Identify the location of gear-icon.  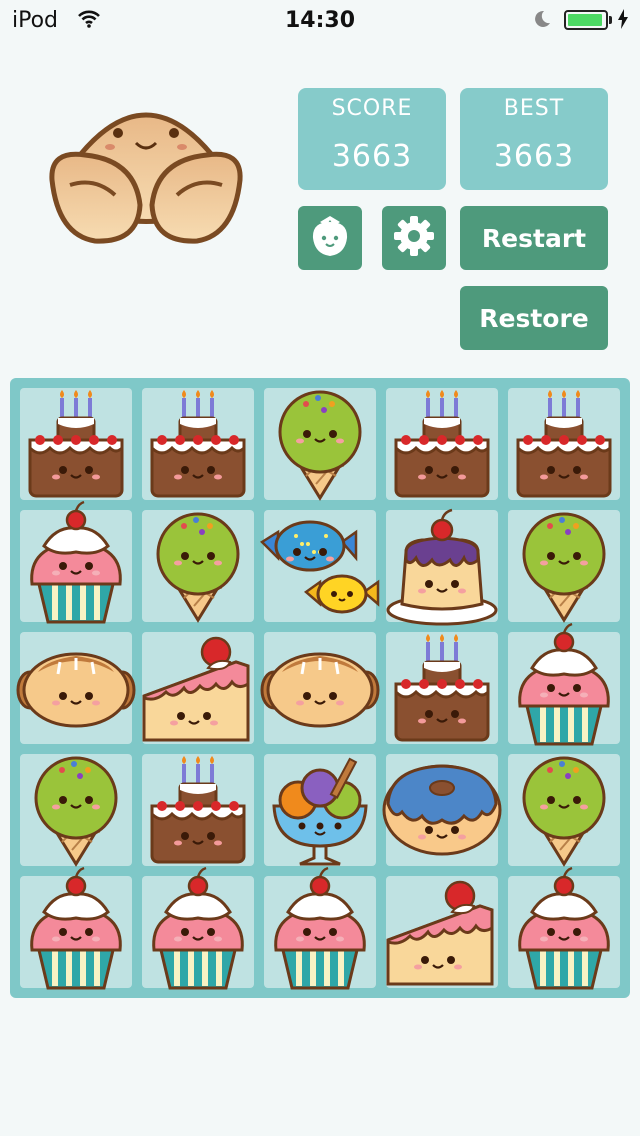
(414, 238).